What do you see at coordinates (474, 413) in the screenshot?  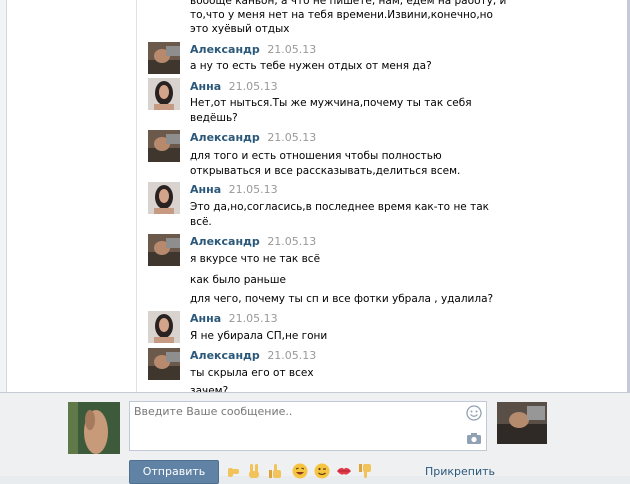 I see `smile-icon` at bounding box center [474, 413].